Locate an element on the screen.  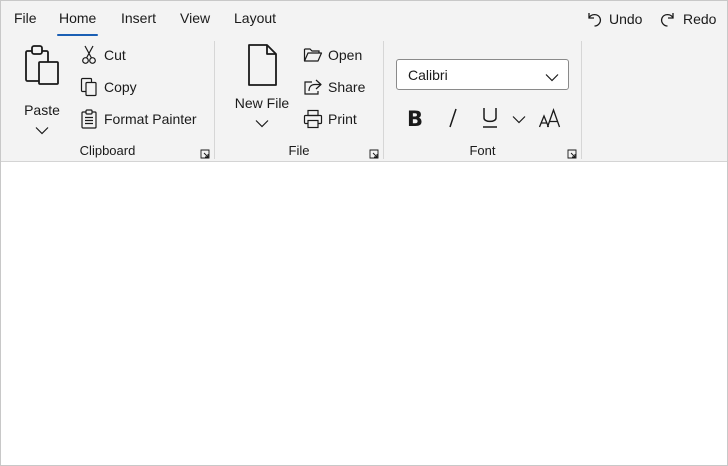
redo-icon is located at coordinates (668, 19).